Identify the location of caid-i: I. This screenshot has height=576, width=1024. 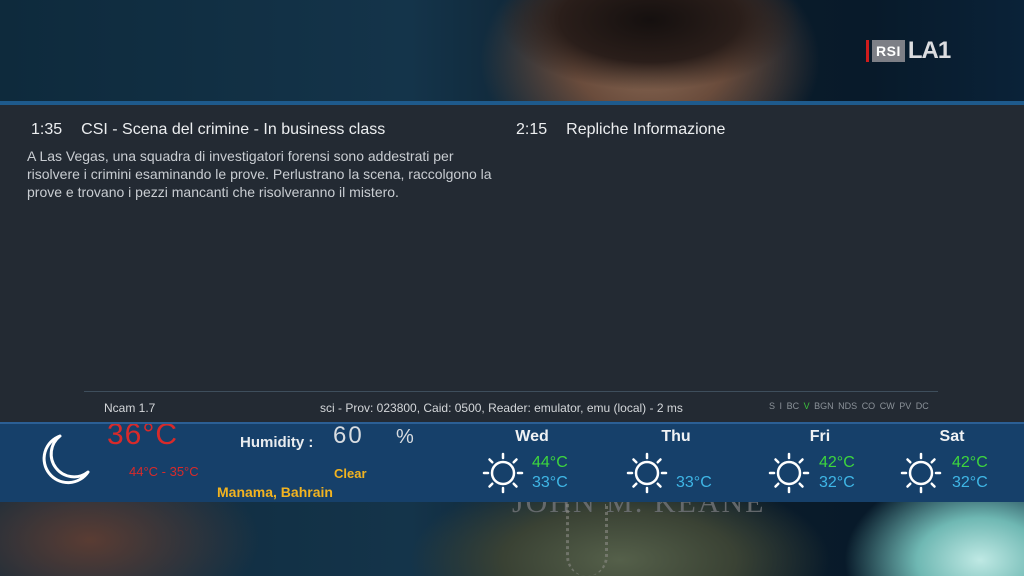
(781, 406).